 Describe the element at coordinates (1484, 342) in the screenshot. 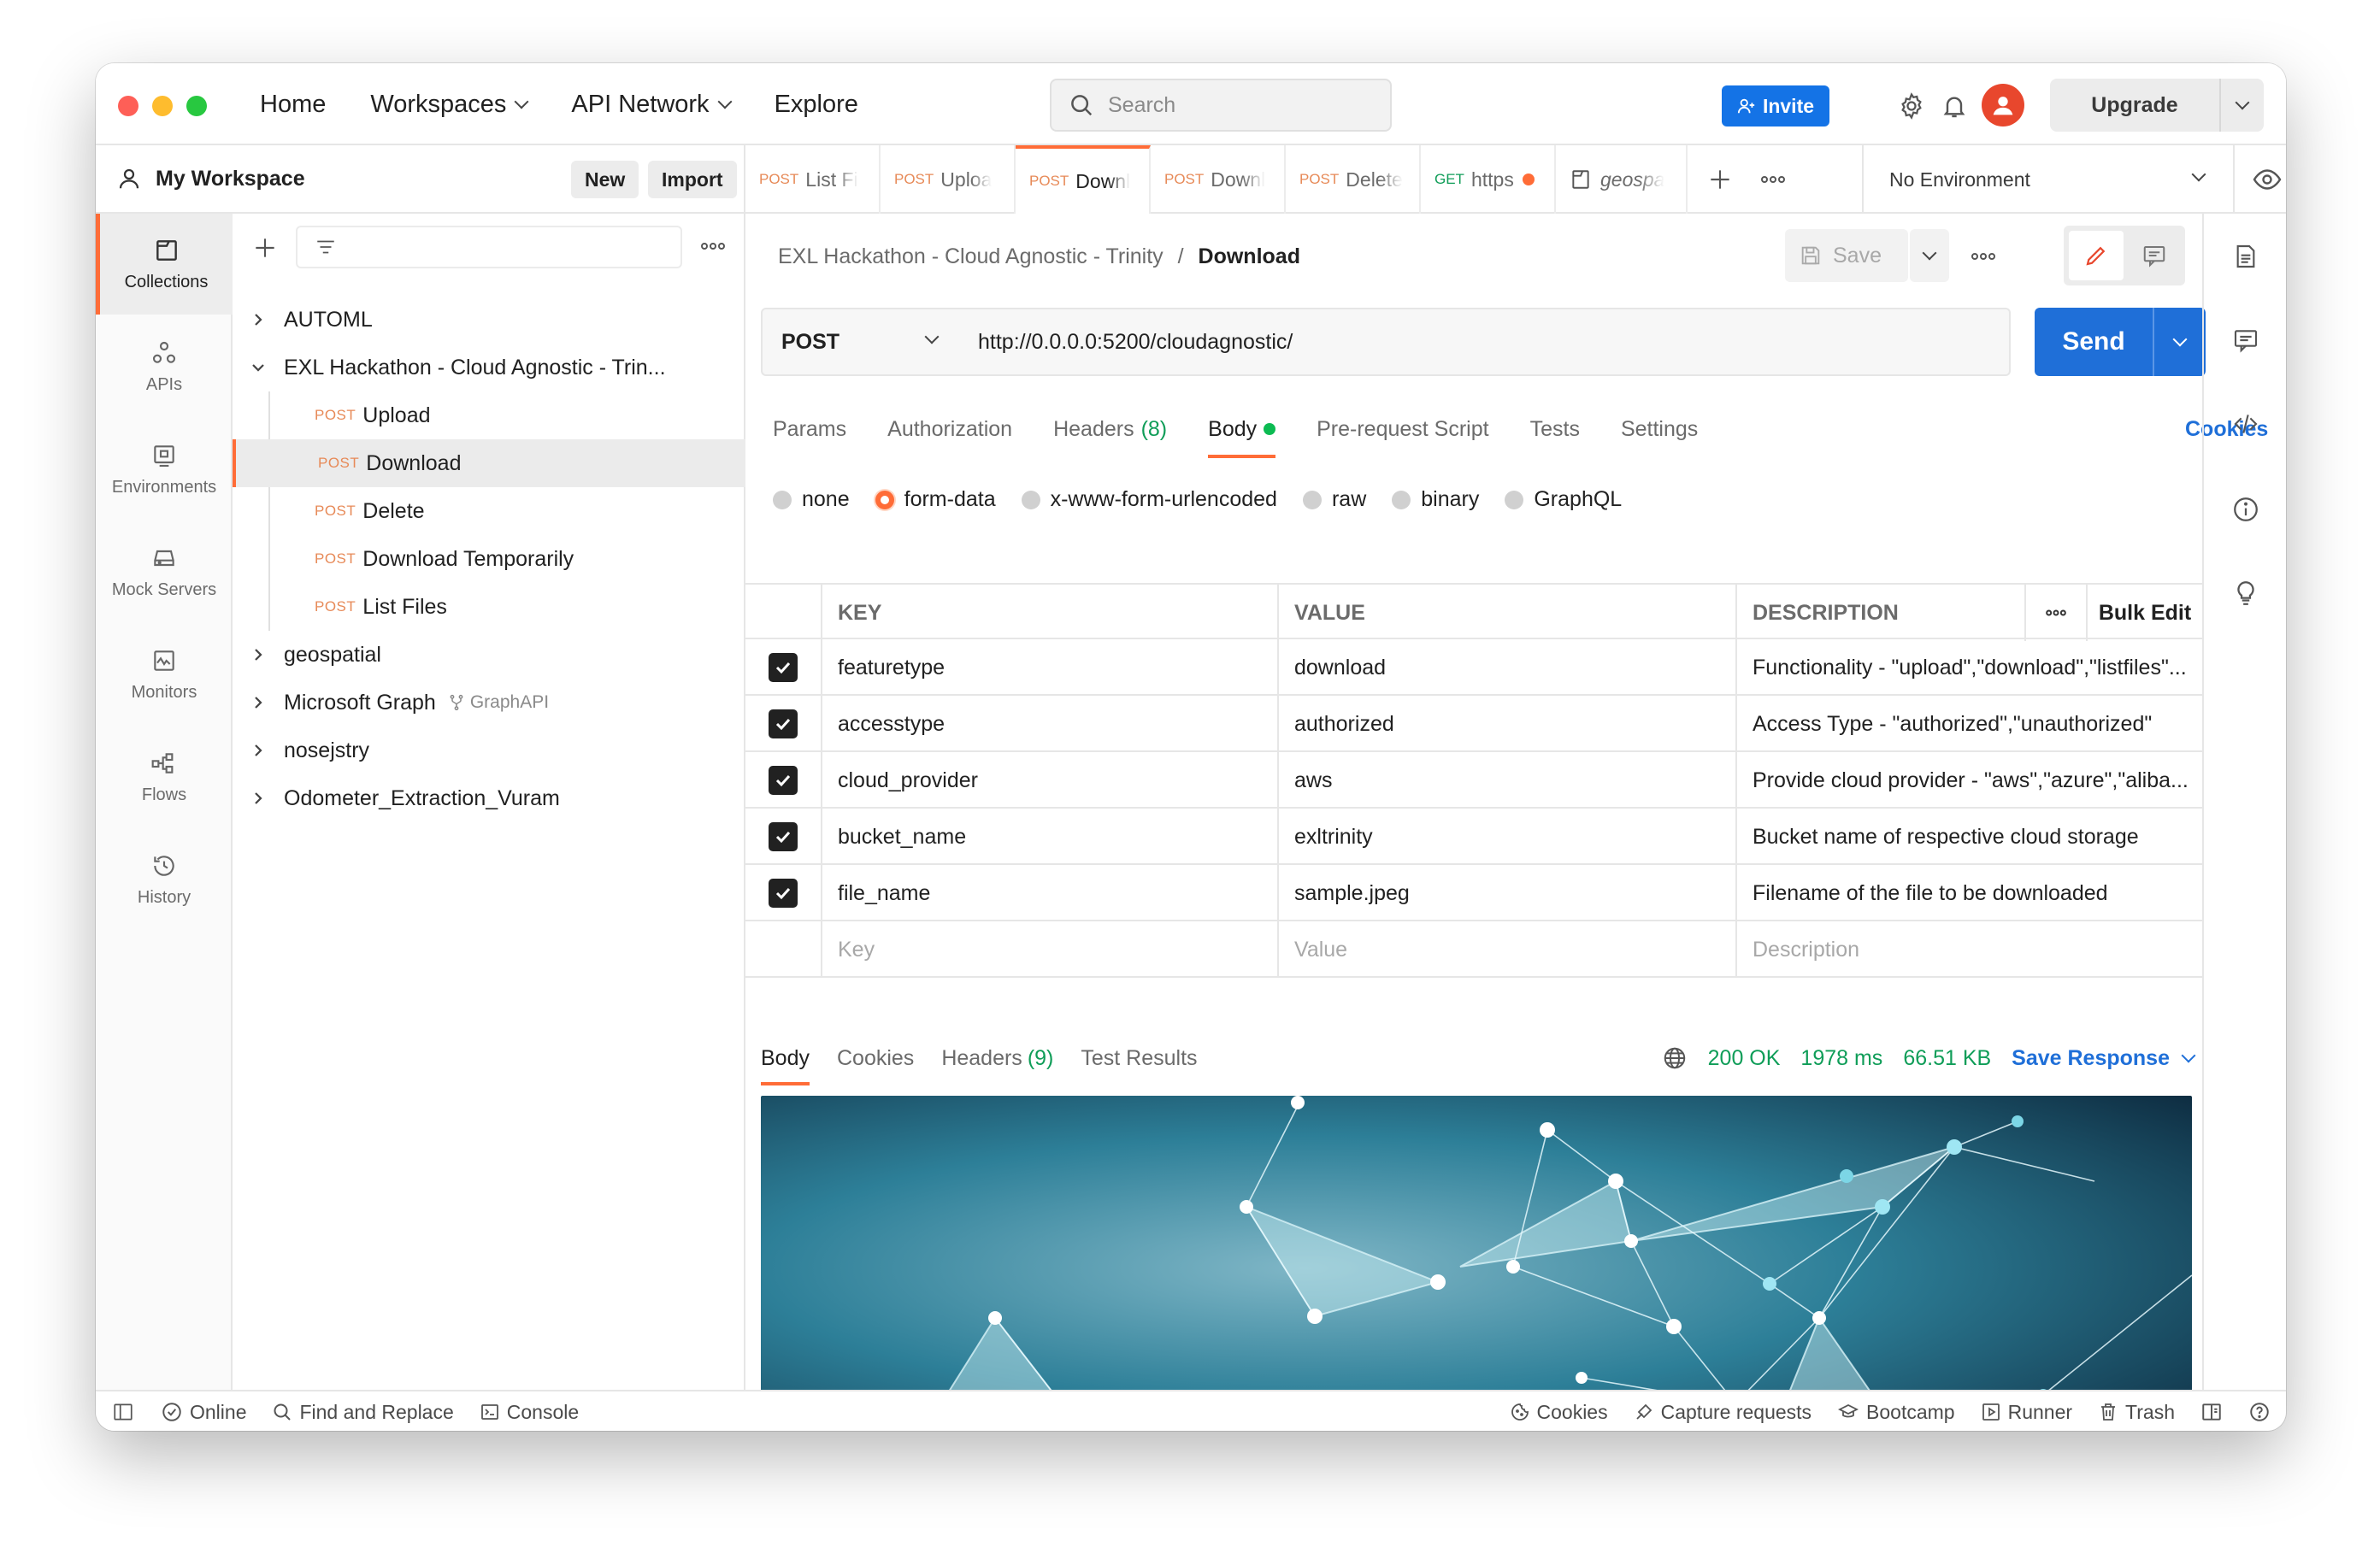

I see `url-input: http://0.0.0.0:5200/cloudagnostic/` at that location.